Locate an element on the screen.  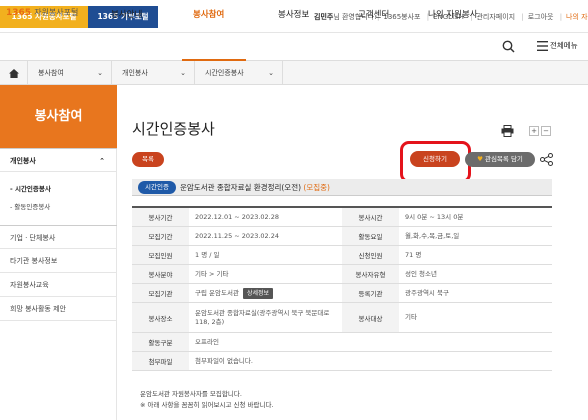
field-value: 기타 is located at coordinates (411, 317).